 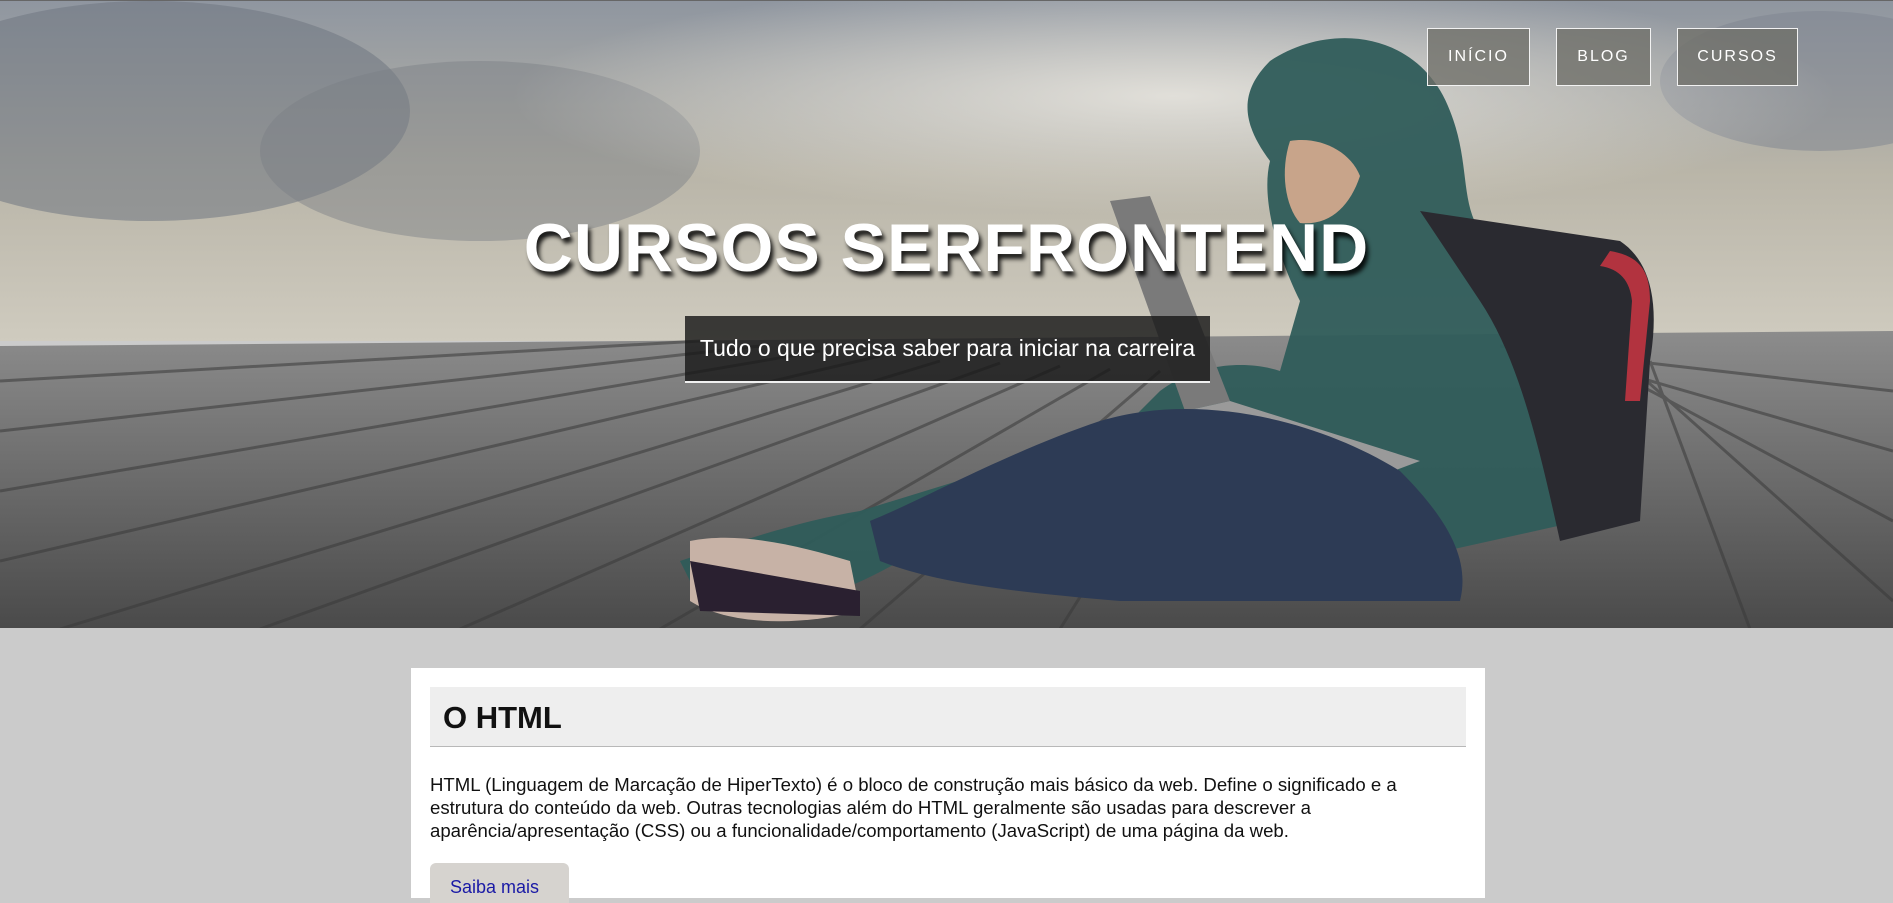 What do you see at coordinates (499, 883) in the screenshot?
I see `saiba-mais-button: Saiba mais` at bounding box center [499, 883].